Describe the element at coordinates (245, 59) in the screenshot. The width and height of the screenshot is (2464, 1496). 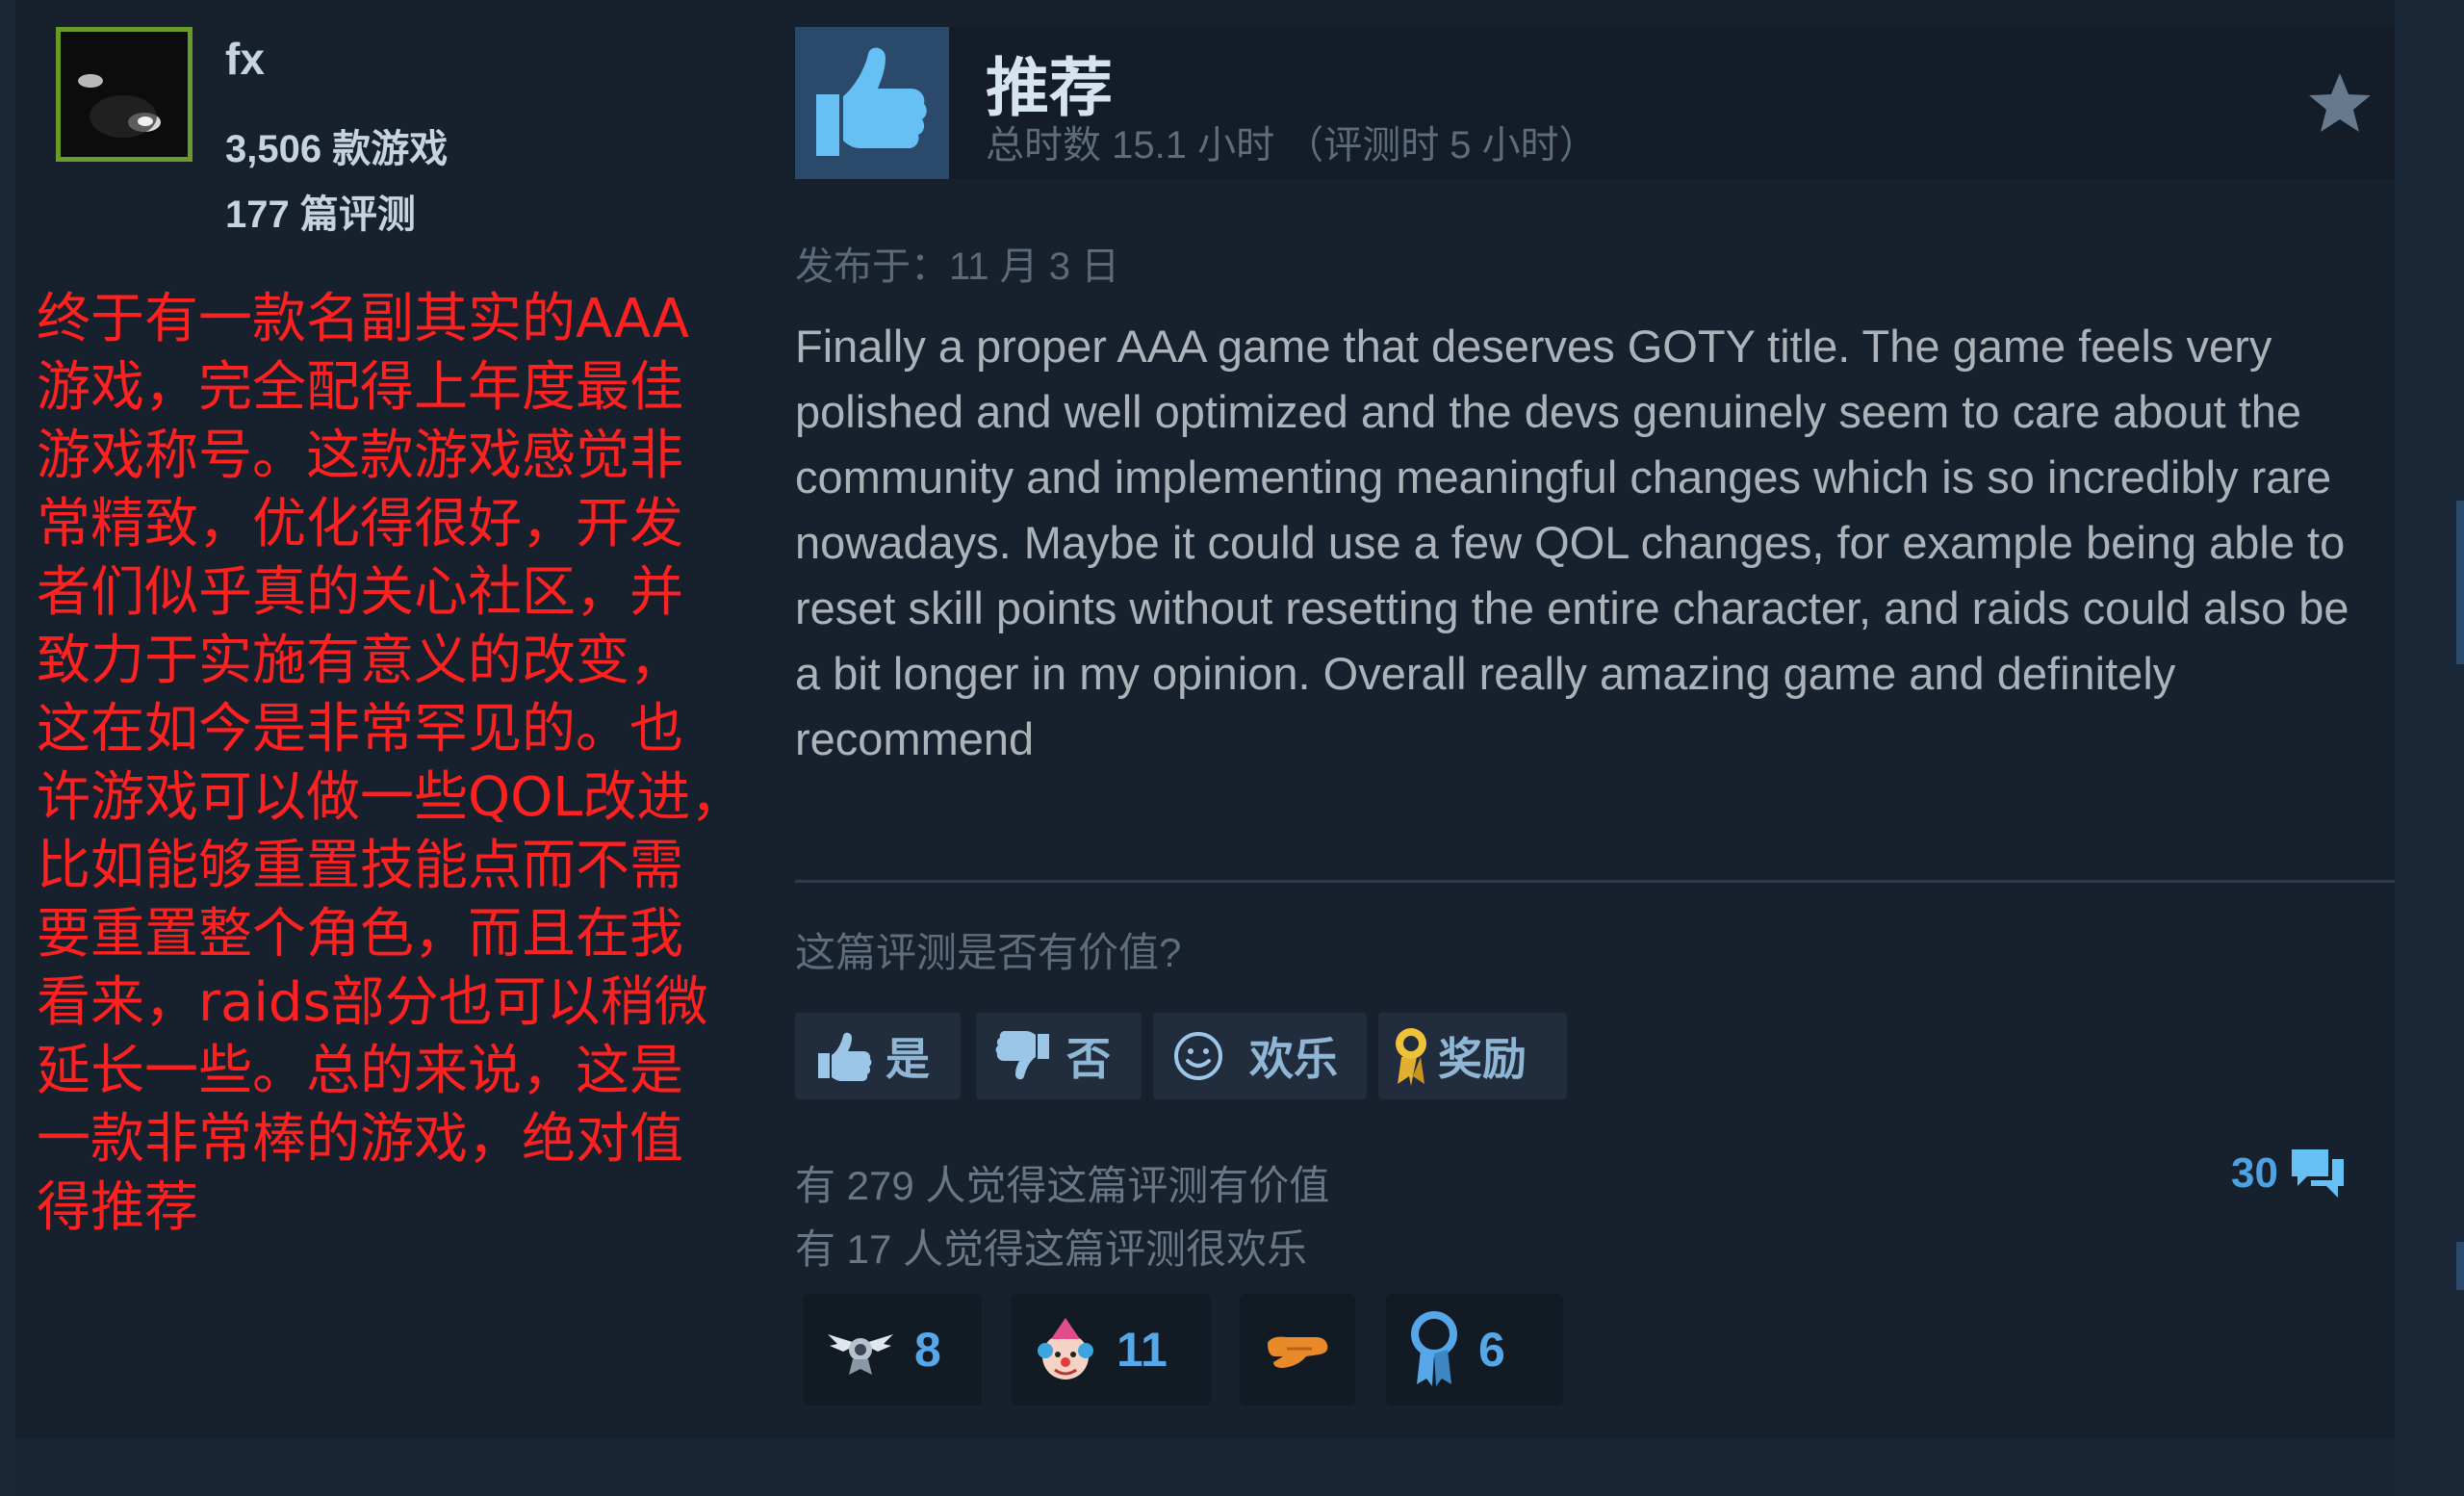
I see `user-name: fx` at that location.